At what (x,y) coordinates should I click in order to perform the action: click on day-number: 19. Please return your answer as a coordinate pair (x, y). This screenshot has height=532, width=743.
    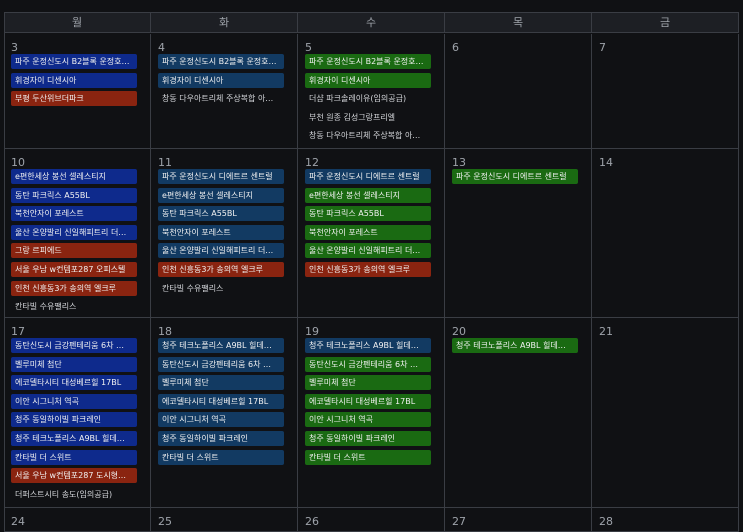
    Looking at the image, I should click on (312, 331).